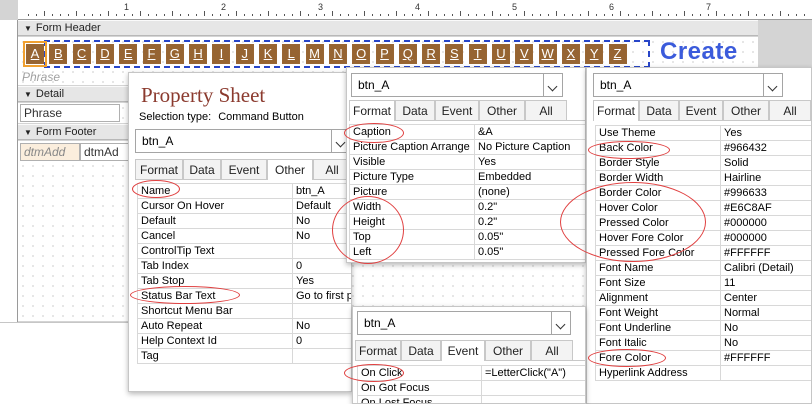  I want to click on letter-button-j: J, so click(244, 54).